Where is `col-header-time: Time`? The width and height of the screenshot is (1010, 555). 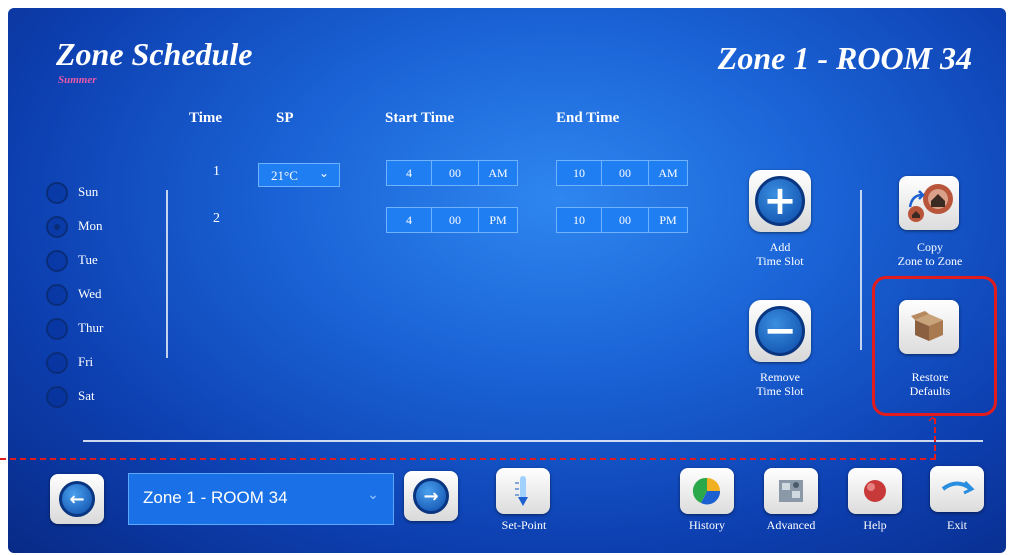
col-header-time: Time is located at coordinates (206, 118).